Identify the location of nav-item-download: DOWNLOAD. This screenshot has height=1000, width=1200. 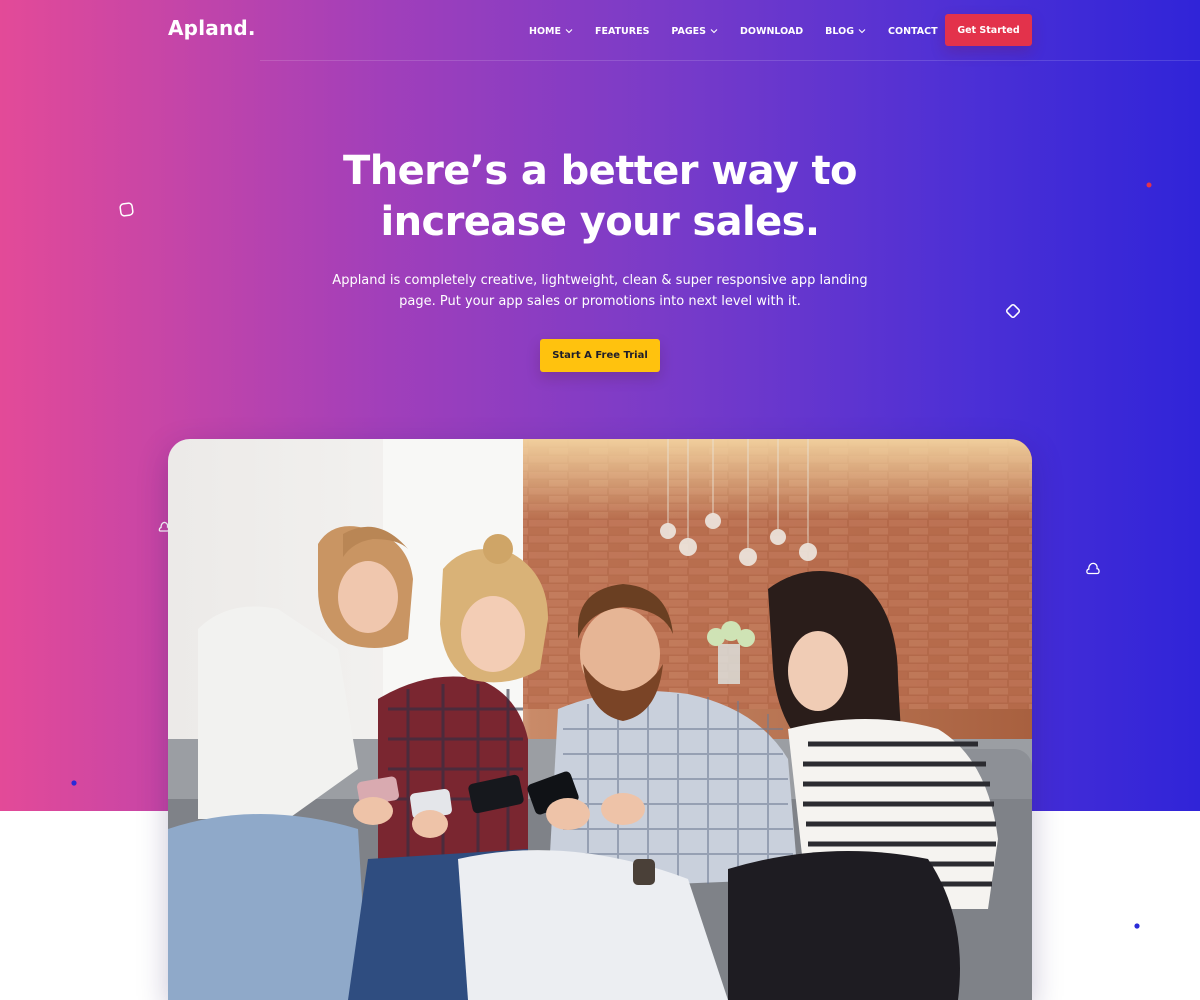
(771, 31).